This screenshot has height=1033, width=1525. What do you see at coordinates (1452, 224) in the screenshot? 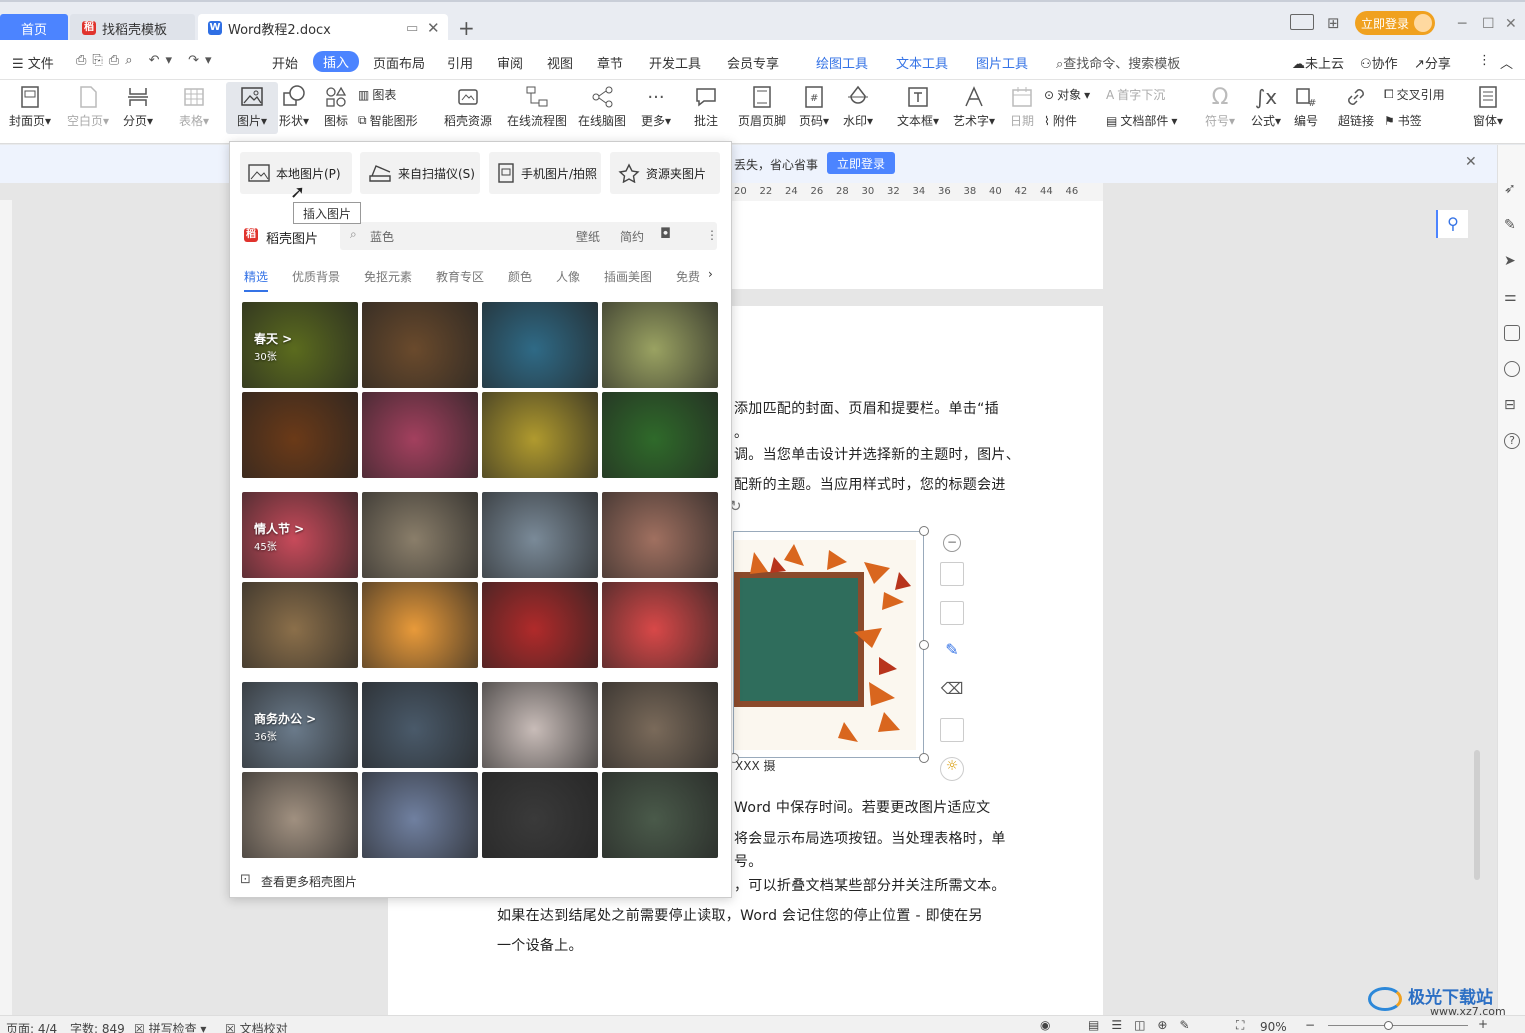
I see `location-pin-icon: ⚲` at bounding box center [1452, 224].